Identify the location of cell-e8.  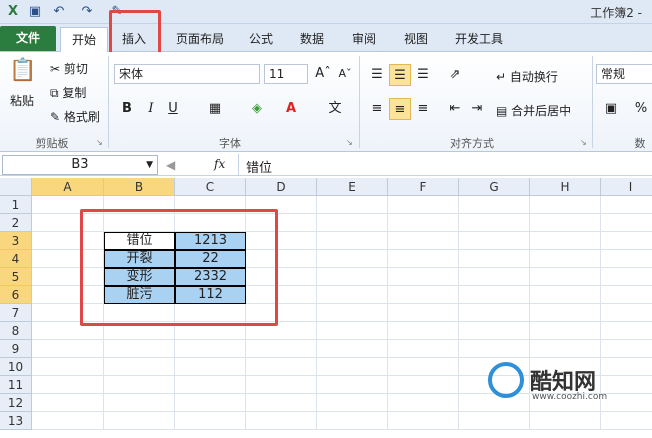
(352, 331).